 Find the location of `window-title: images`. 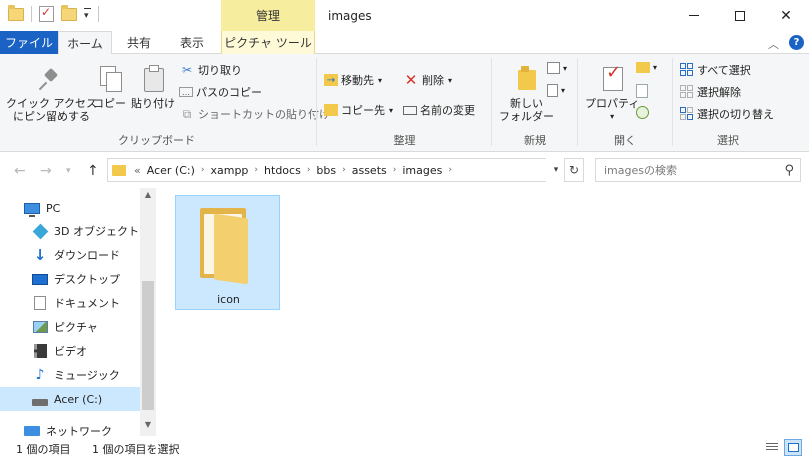

window-title: images is located at coordinates (350, 16).